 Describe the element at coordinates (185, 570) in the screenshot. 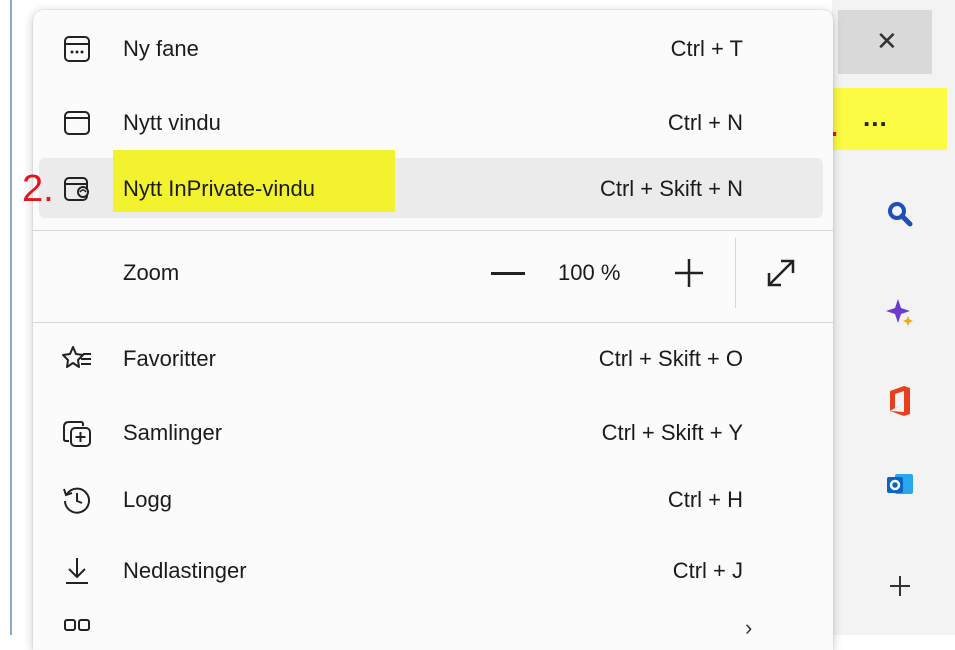

I see `menu-item-label: Nedlastinger` at that location.